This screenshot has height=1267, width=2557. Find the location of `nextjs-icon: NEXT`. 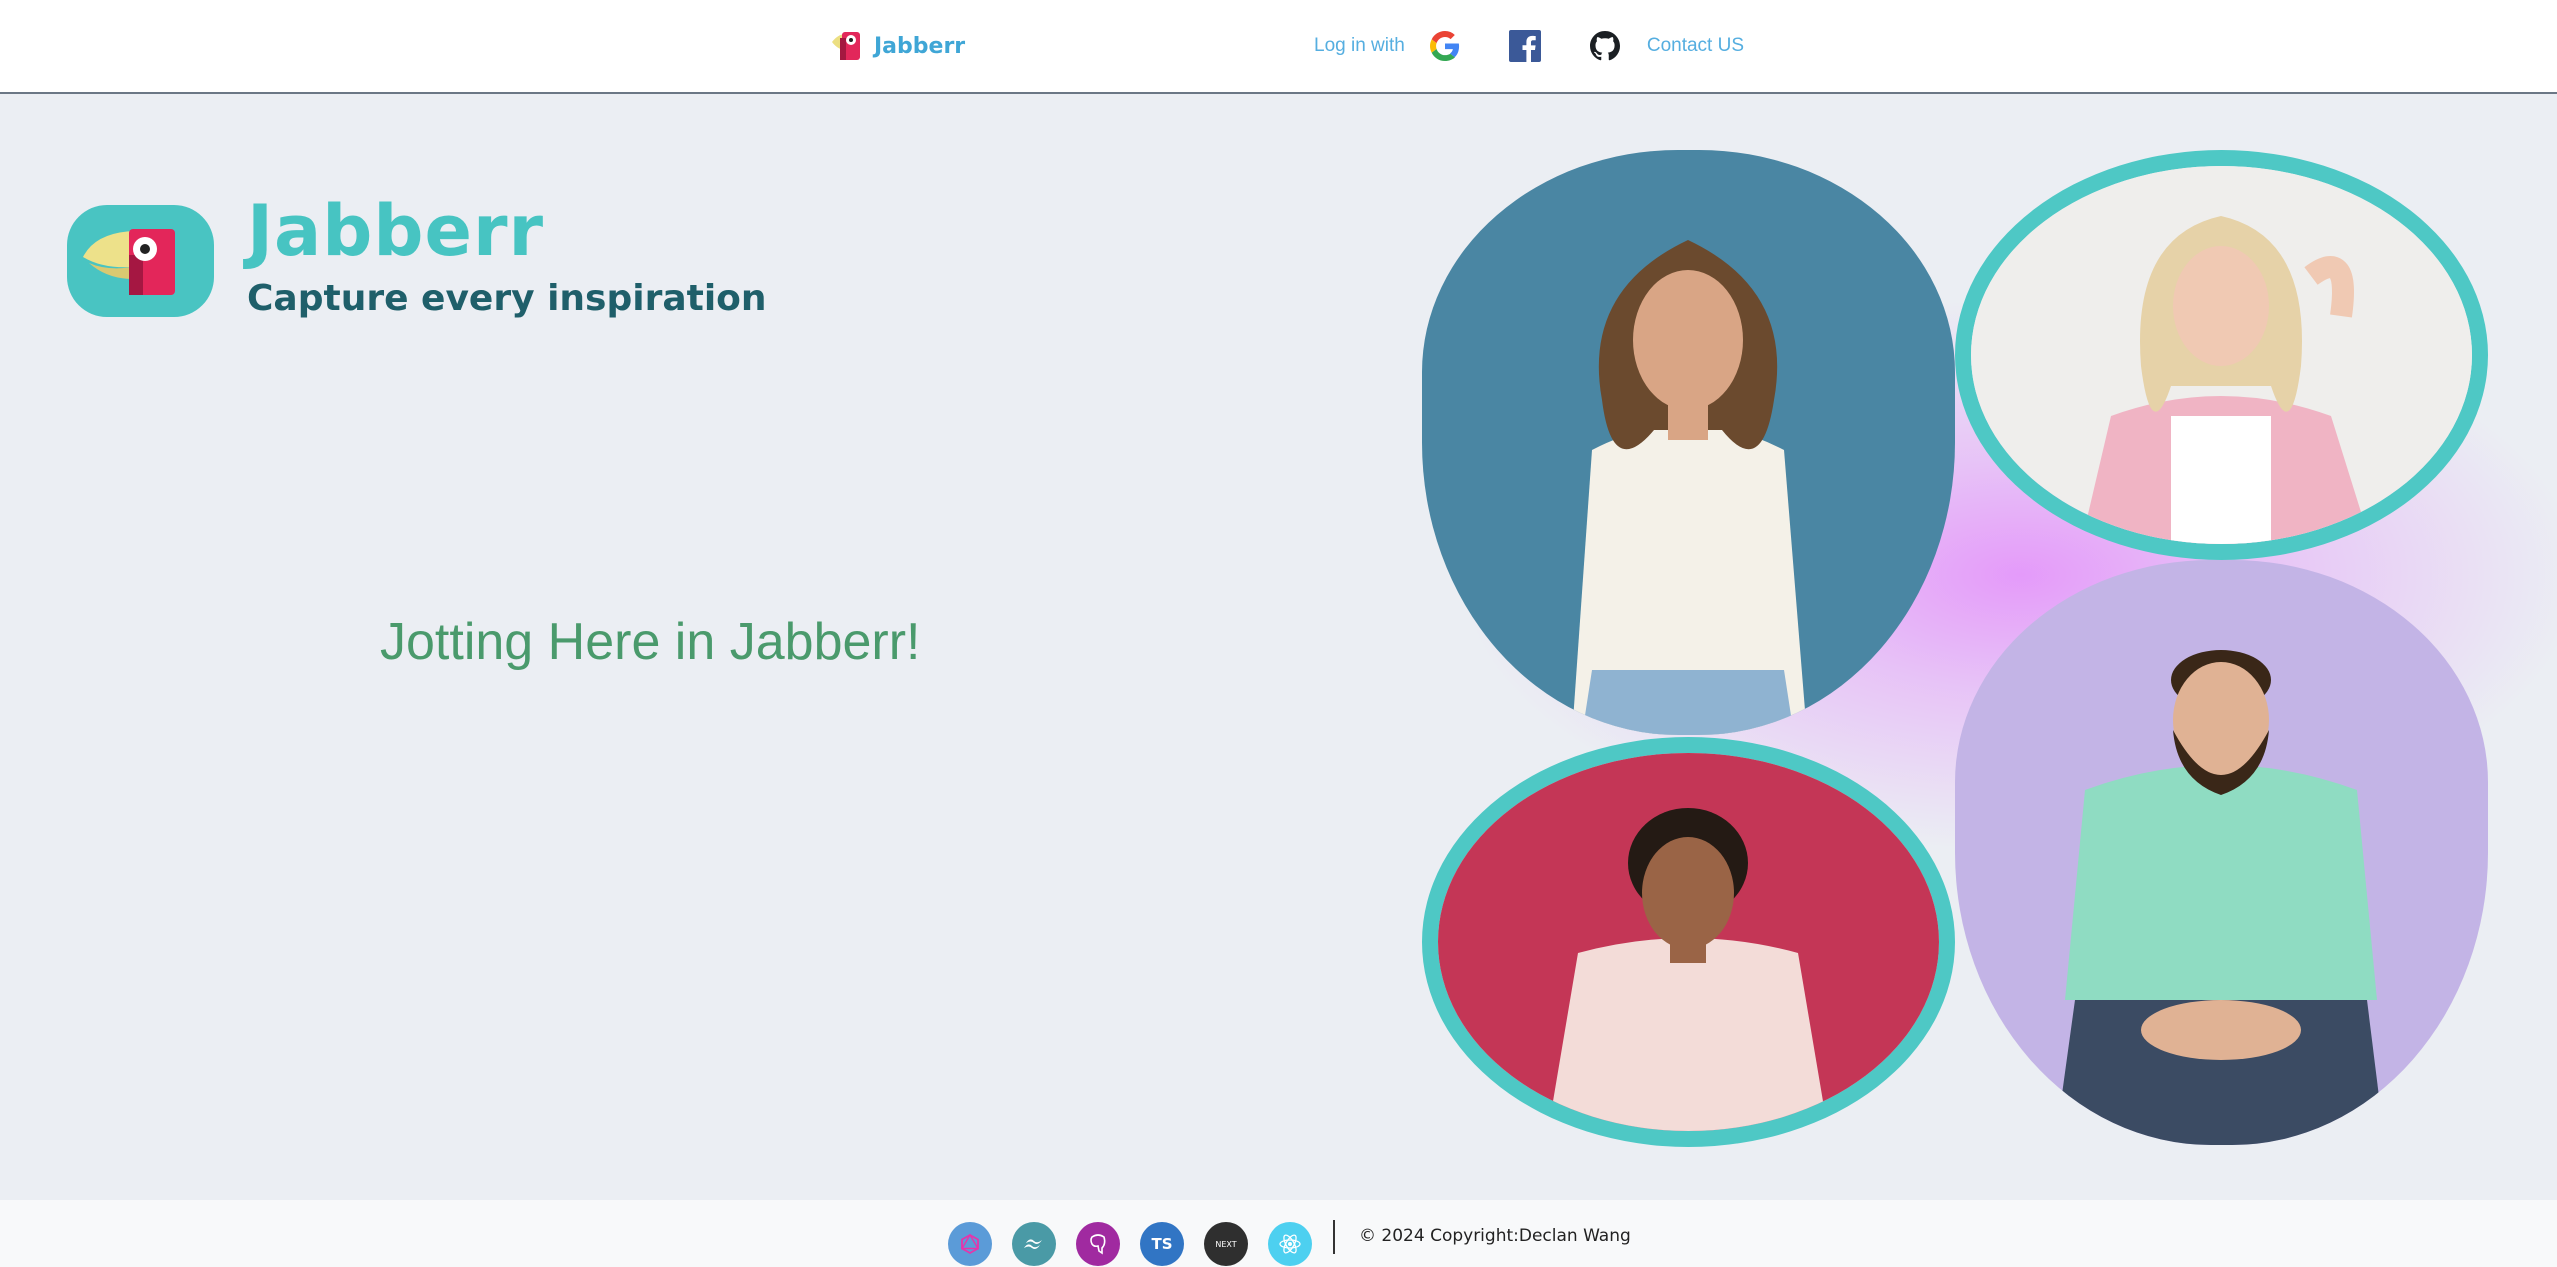

nextjs-icon: NEXT is located at coordinates (1226, 1244).